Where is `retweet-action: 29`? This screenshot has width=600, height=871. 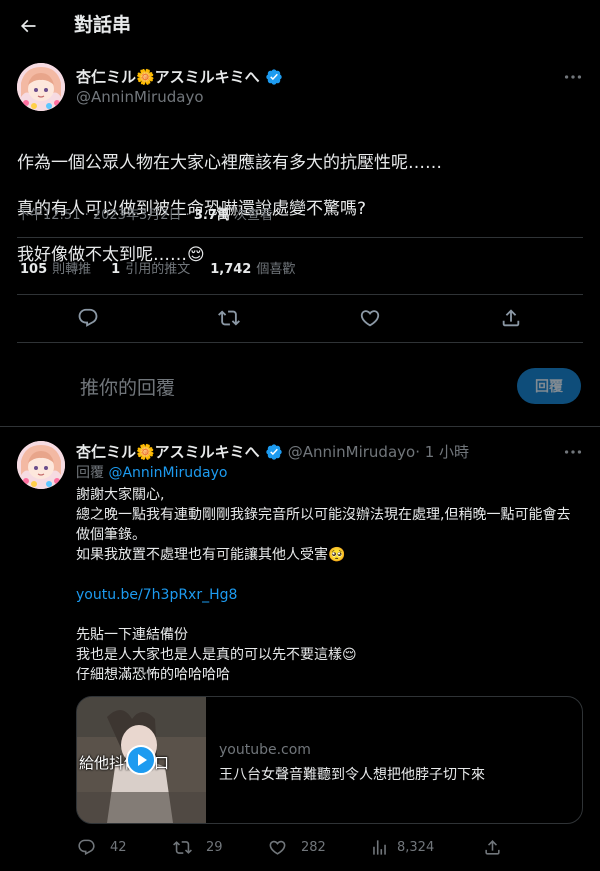
retweet-action: 29 is located at coordinates (198, 847).